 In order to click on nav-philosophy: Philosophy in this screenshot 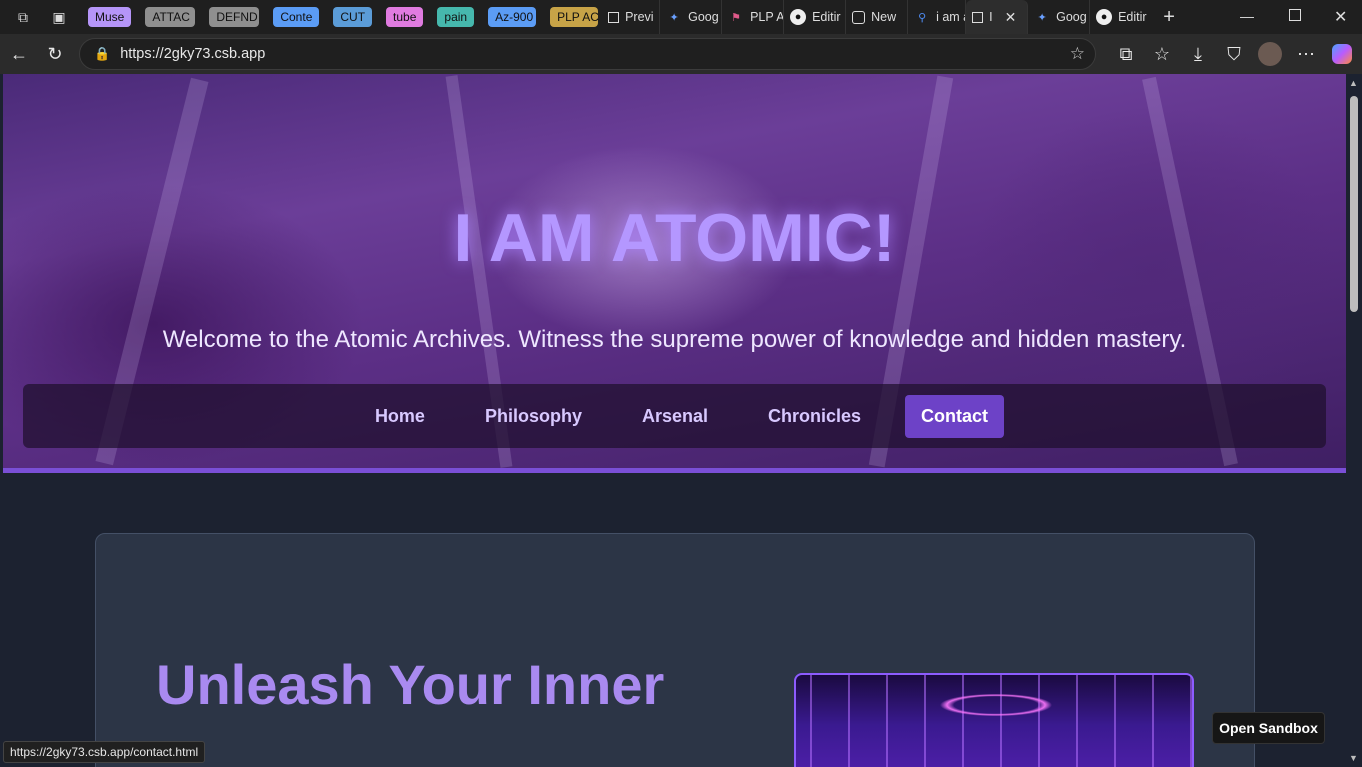, I will do `click(533, 416)`.